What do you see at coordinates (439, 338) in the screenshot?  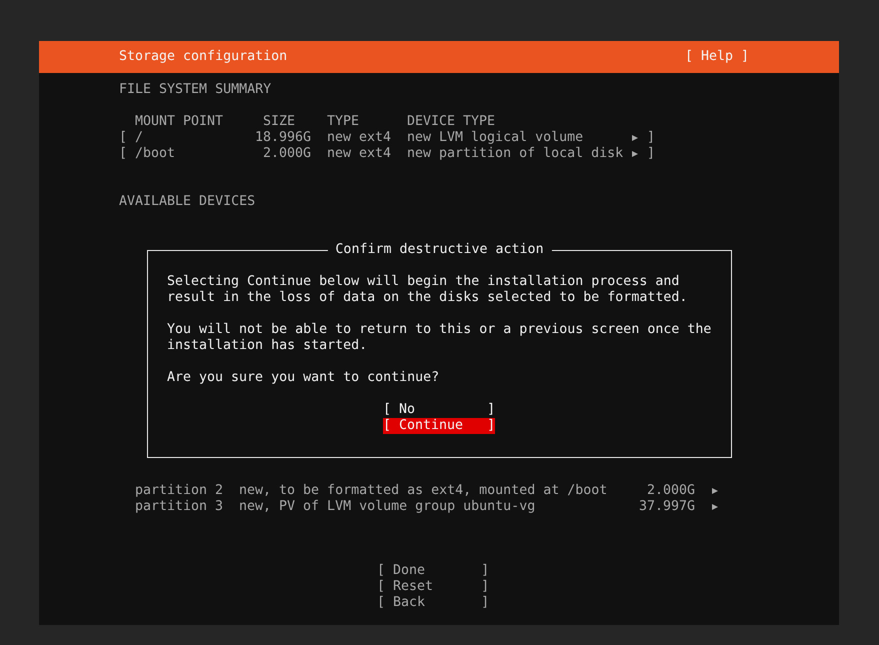 I see `dialog-message: You will not be able to return to this or a previous screen once the installation has started.` at bounding box center [439, 338].